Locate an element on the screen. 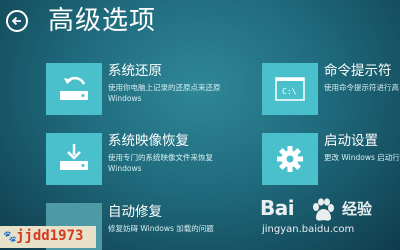  option-description: 更改 Windows 启动行 is located at coordinates (362, 157).